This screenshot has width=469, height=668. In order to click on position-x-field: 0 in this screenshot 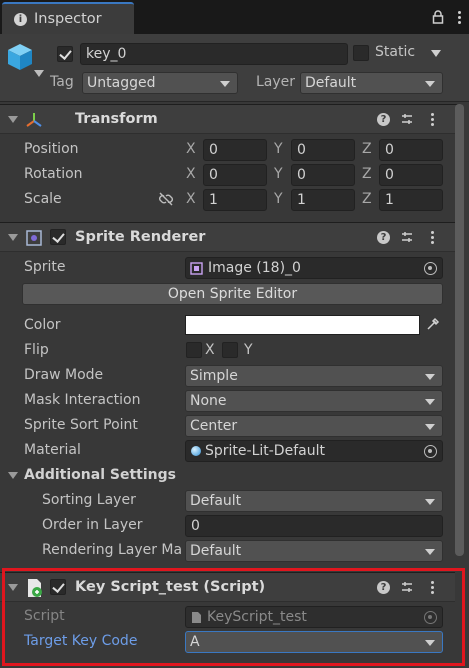, I will do `click(235, 150)`.